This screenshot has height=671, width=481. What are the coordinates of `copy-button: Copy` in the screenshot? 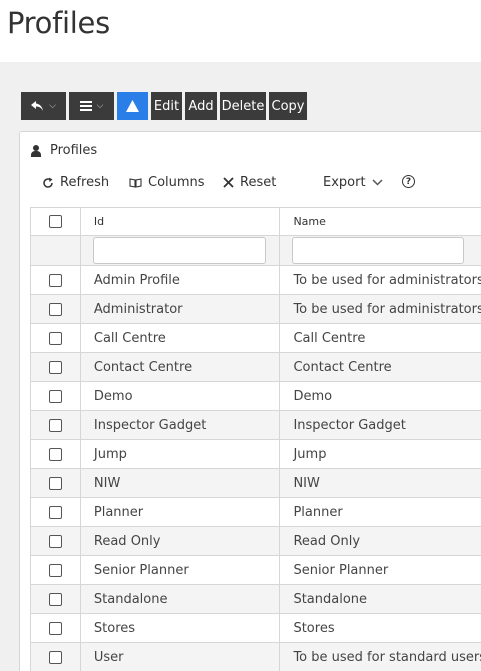 It's located at (288, 106).